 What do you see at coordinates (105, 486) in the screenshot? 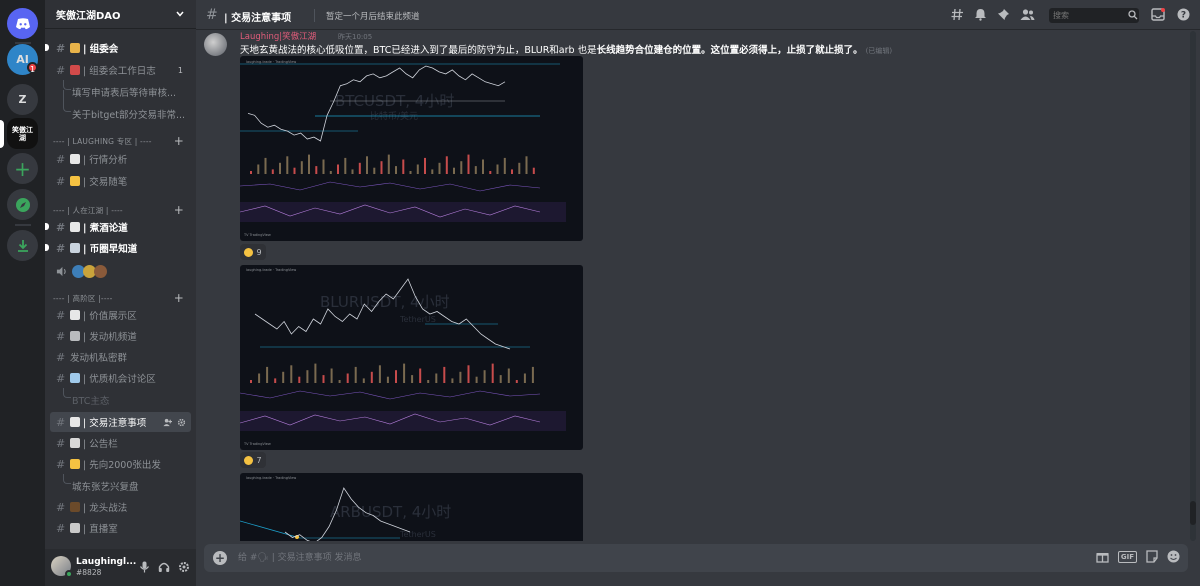
I see `thread-city-east: 城东张艺兴复盘` at bounding box center [105, 486].